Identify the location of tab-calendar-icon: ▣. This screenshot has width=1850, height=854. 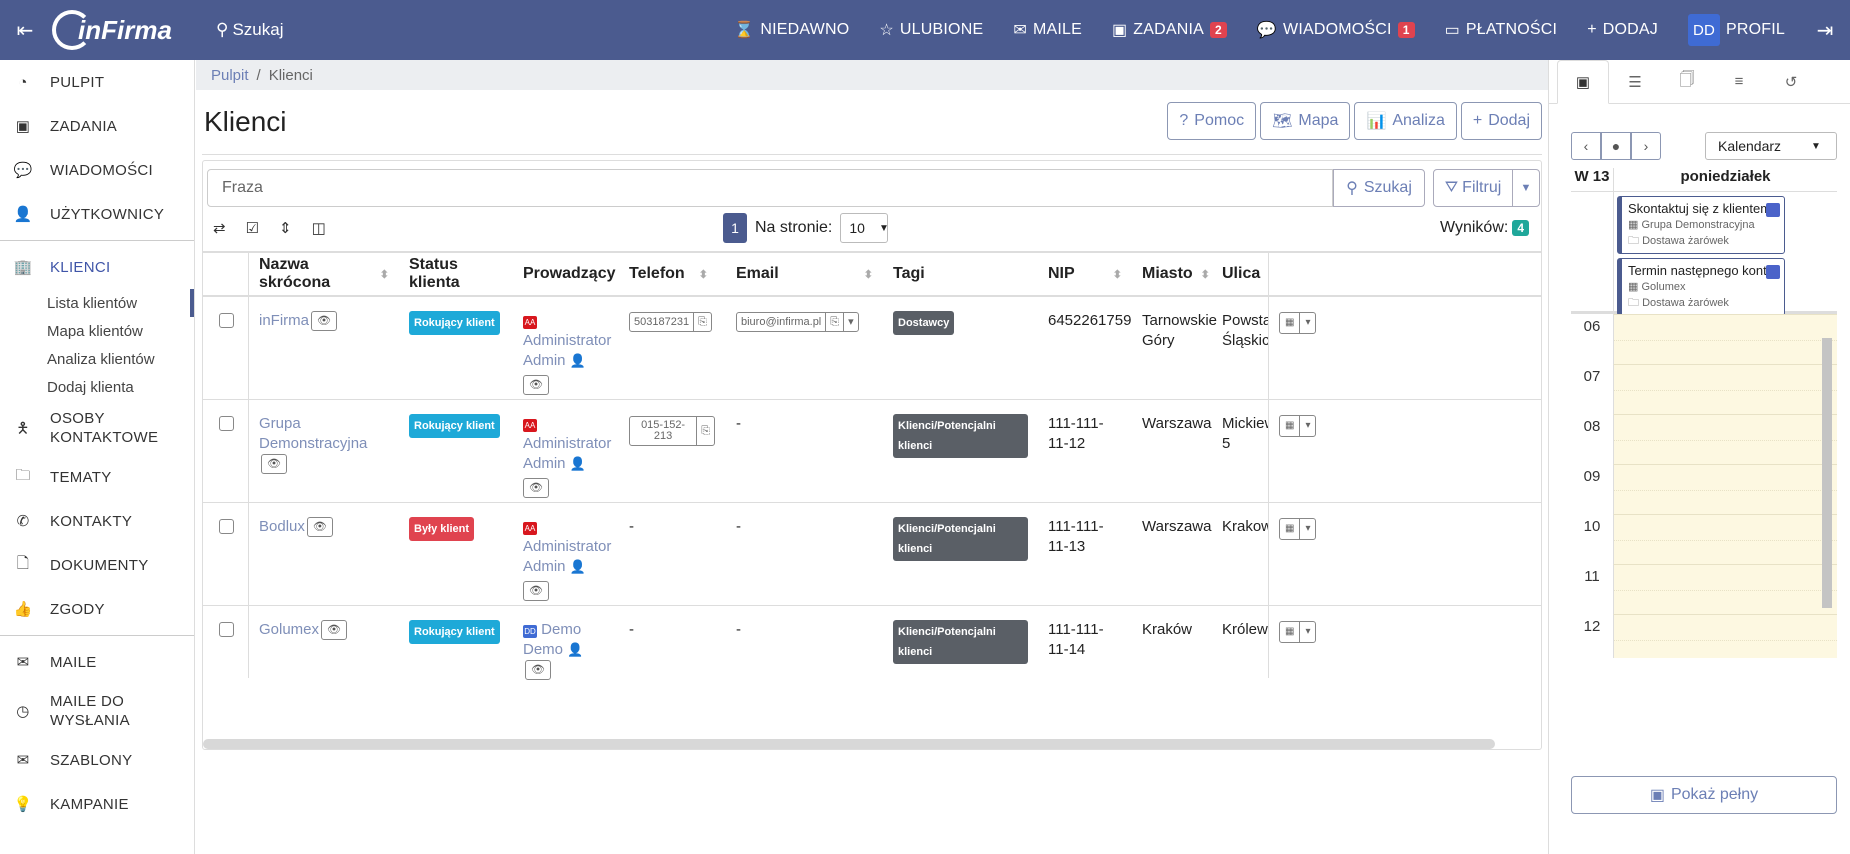
(1583, 82).